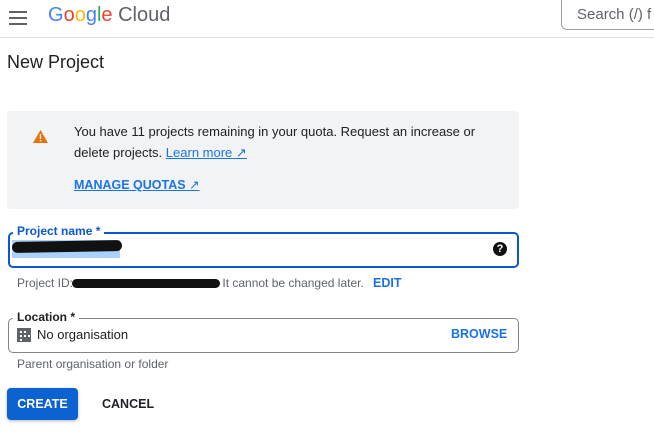  I want to click on project-name-label: Project name *, so click(59, 231).